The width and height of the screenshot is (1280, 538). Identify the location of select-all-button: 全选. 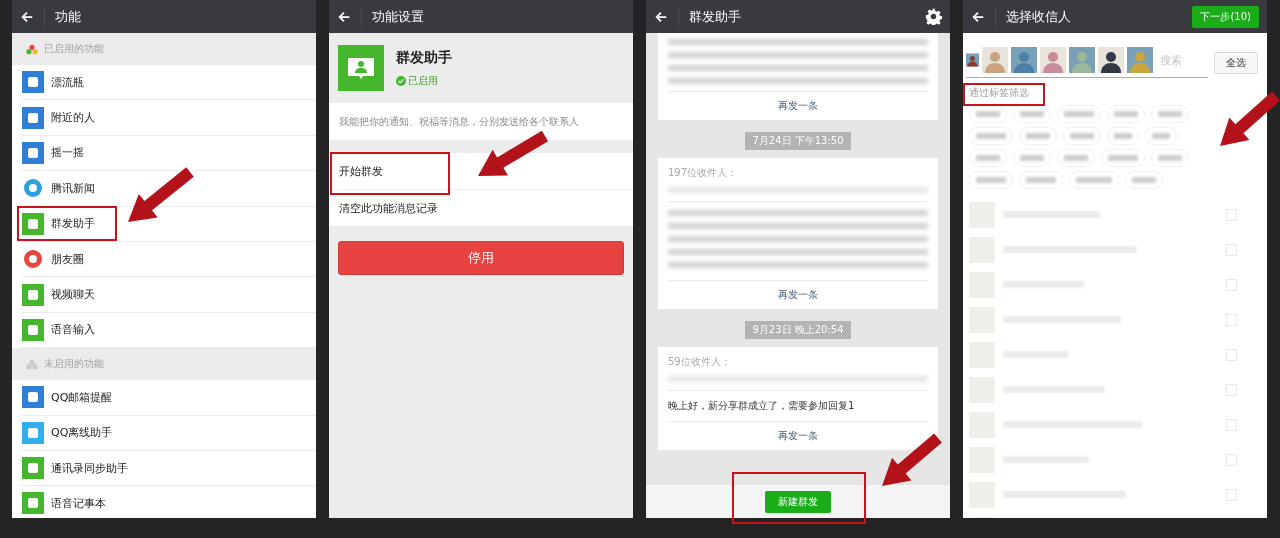
(1236, 62).